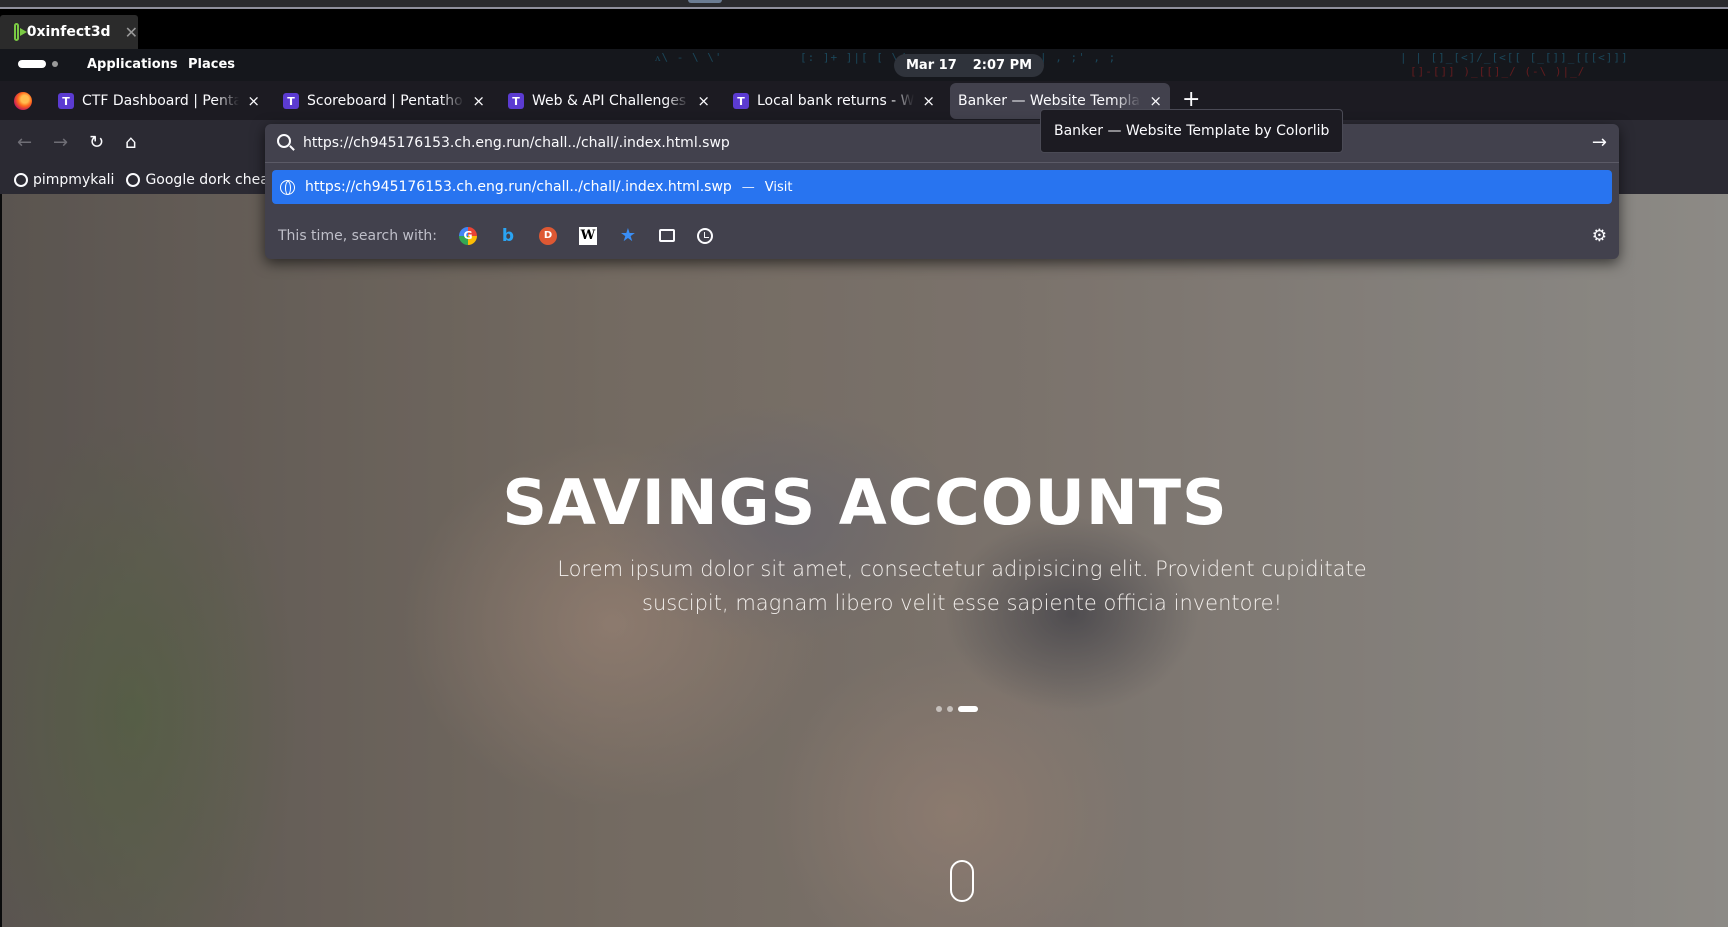 The height and width of the screenshot is (927, 1728). I want to click on carousel-dots, so click(957, 709).